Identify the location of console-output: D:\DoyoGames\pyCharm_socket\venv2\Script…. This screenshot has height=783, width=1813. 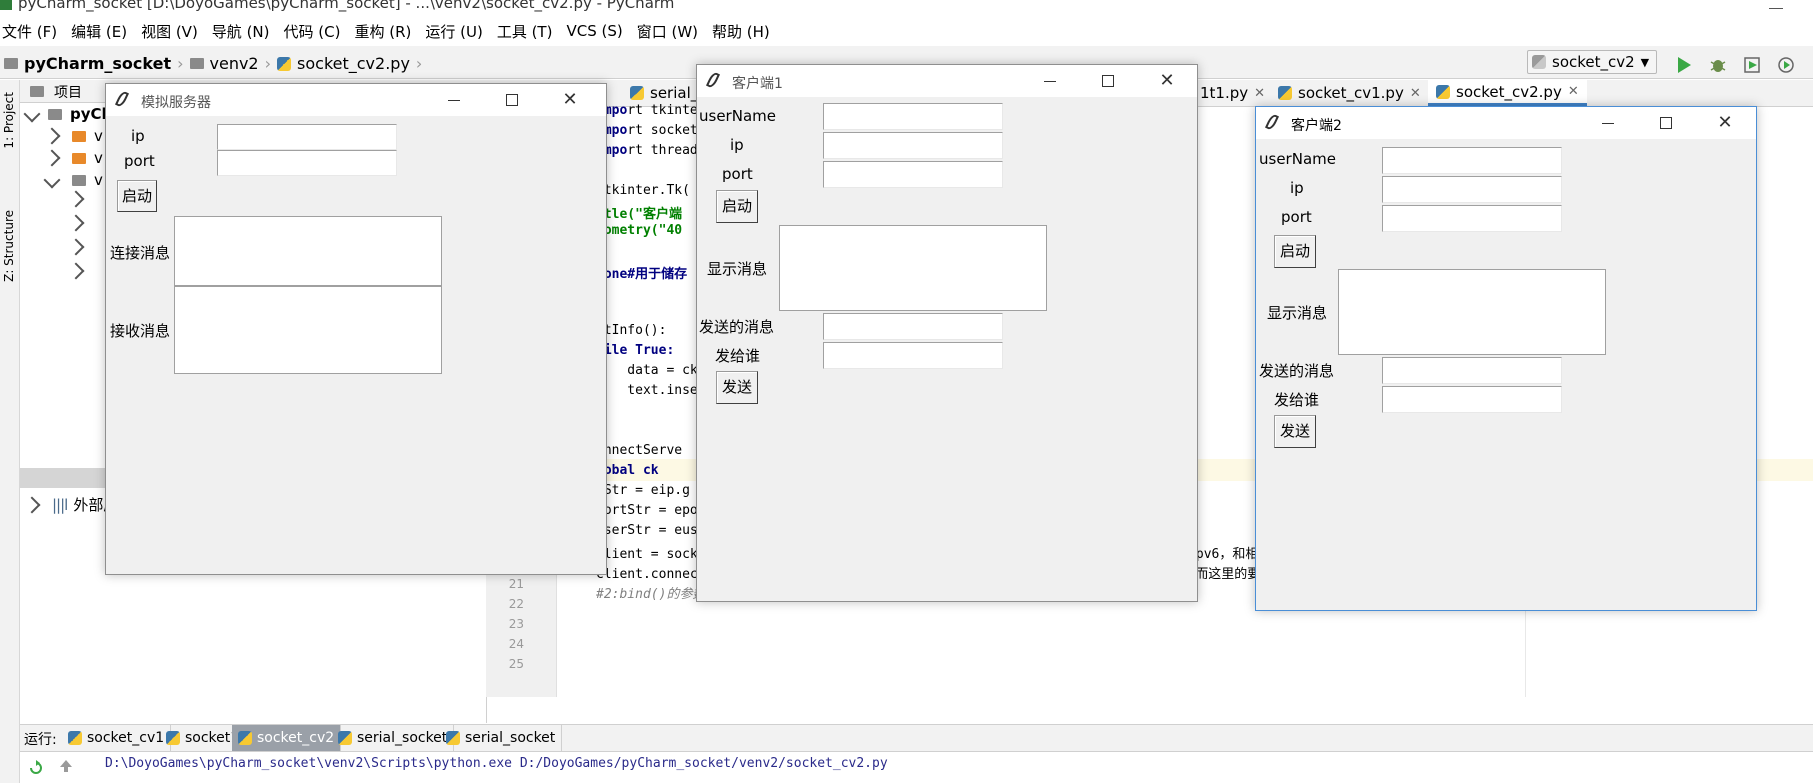
(916, 767).